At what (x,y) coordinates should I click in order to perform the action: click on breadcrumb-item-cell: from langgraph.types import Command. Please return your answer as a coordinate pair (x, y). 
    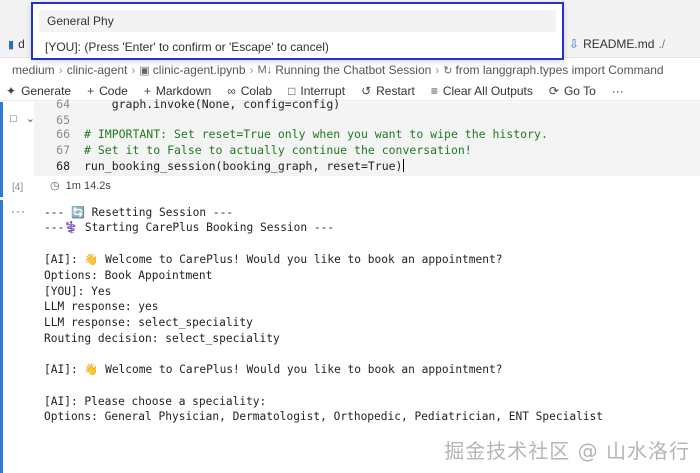
    Looking at the image, I should click on (560, 70).